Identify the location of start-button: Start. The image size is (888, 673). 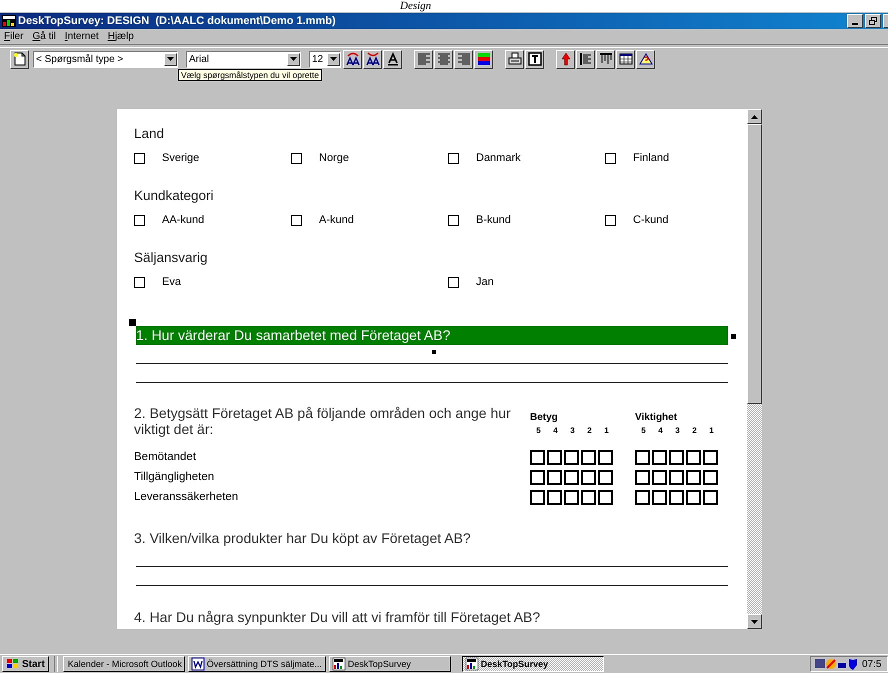
(25, 664).